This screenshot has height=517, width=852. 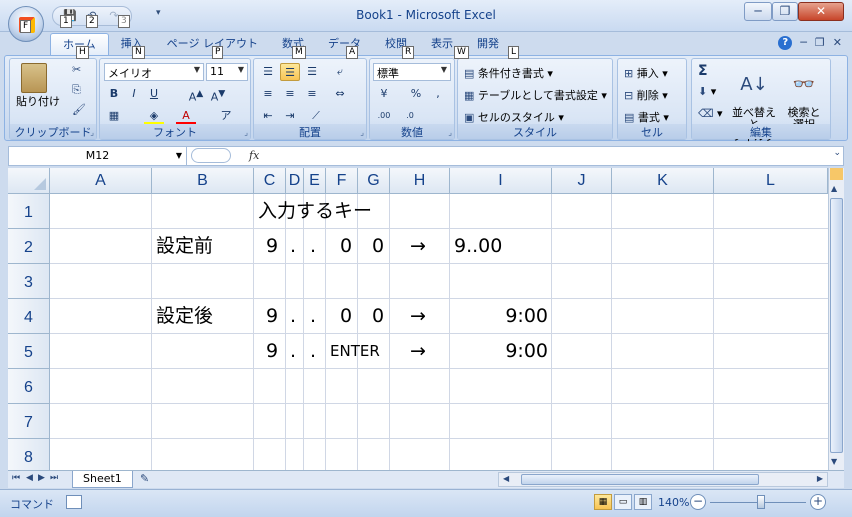 I want to click on cell-h2: →, so click(x=418, y=246).